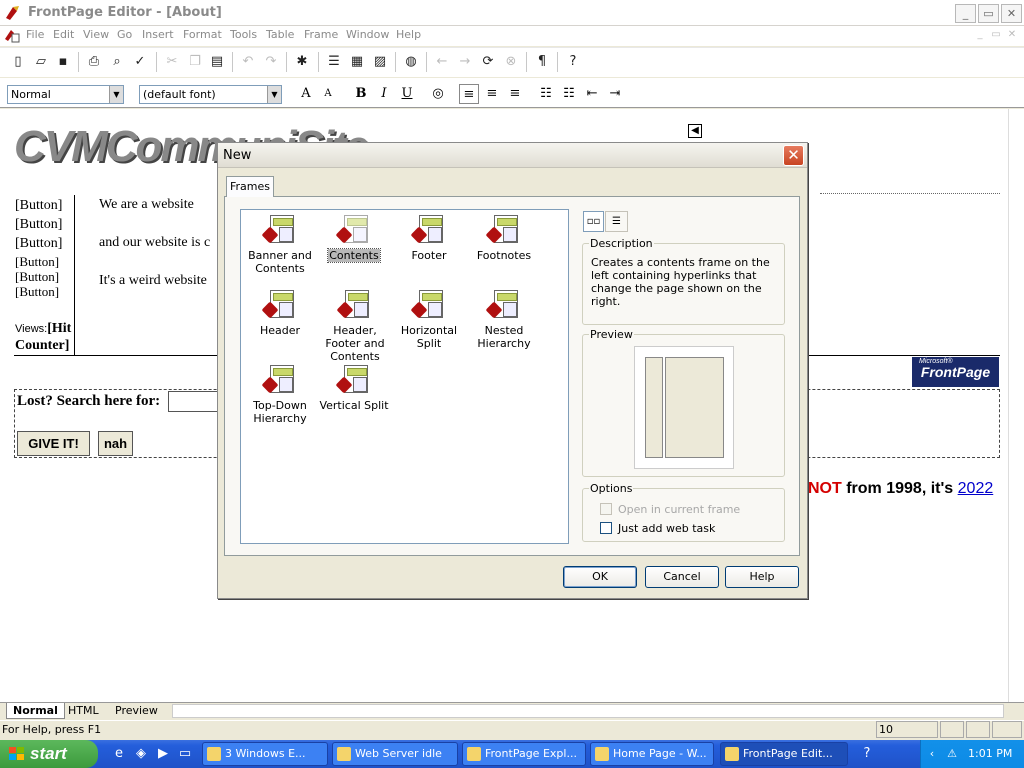  I want to click on help-button: Help, so click(762, 577).